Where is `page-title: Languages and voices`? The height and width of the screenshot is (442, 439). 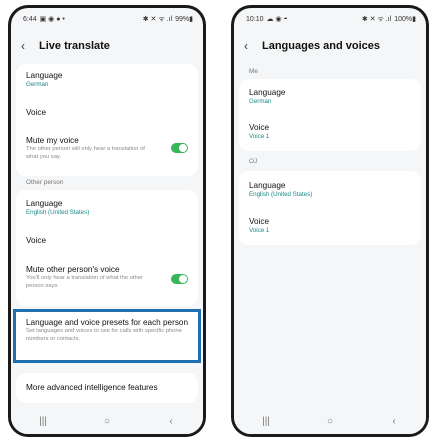
page-title: Languages and voices is located at coordinates (321, 46).